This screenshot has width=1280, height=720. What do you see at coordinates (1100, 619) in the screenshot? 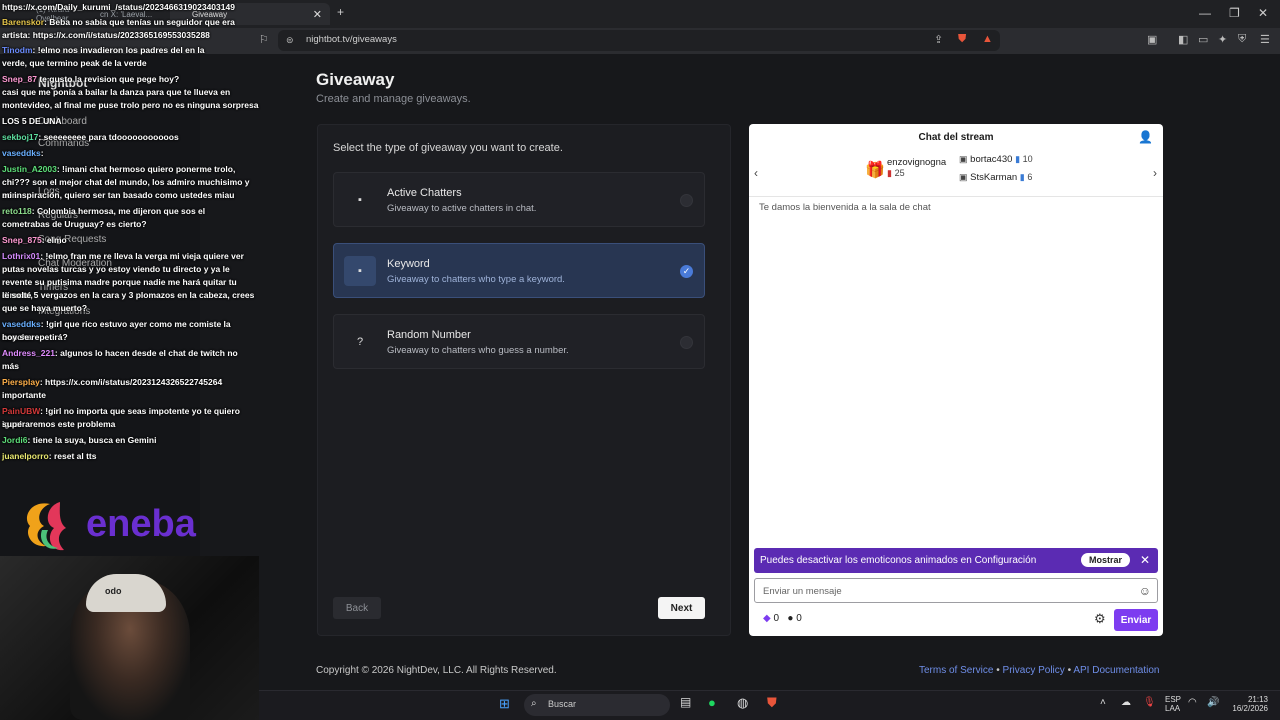
I see `gear-icon: ⚙` at bounding box center [1100, 619].